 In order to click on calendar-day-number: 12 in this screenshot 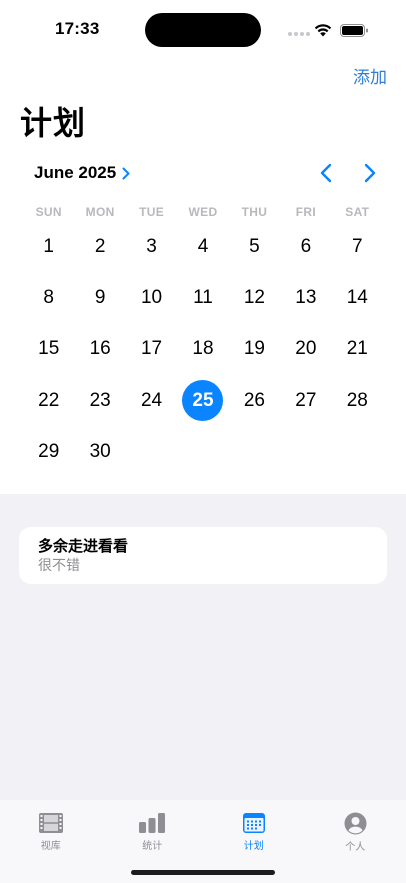, I will do `click(254, 298)`.